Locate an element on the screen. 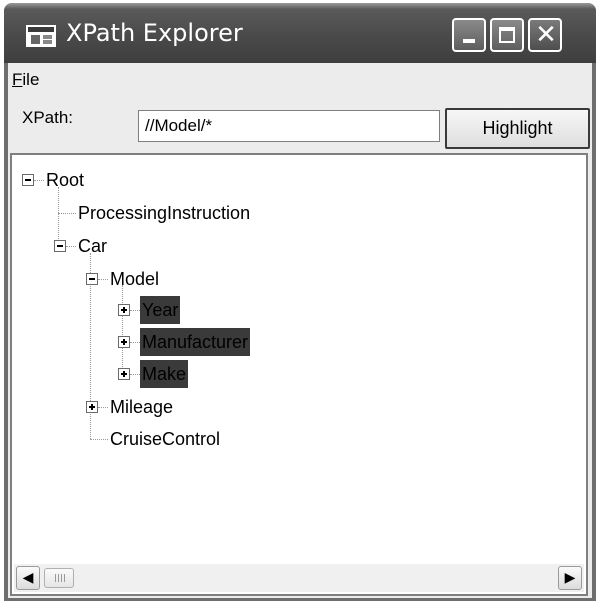 The width and height of the screenshot is (600, 605). tree-node-processing-instruction: ProcessingInstruction is located at coordinates (164, 213).